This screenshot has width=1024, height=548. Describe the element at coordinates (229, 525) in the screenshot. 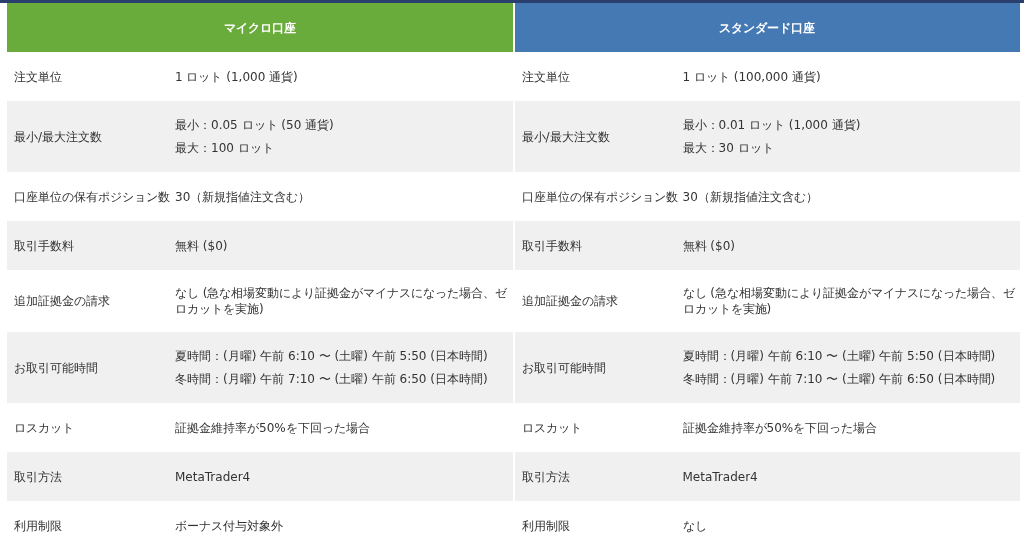

I see `row-value: ボーナス付与対象外` at that location.